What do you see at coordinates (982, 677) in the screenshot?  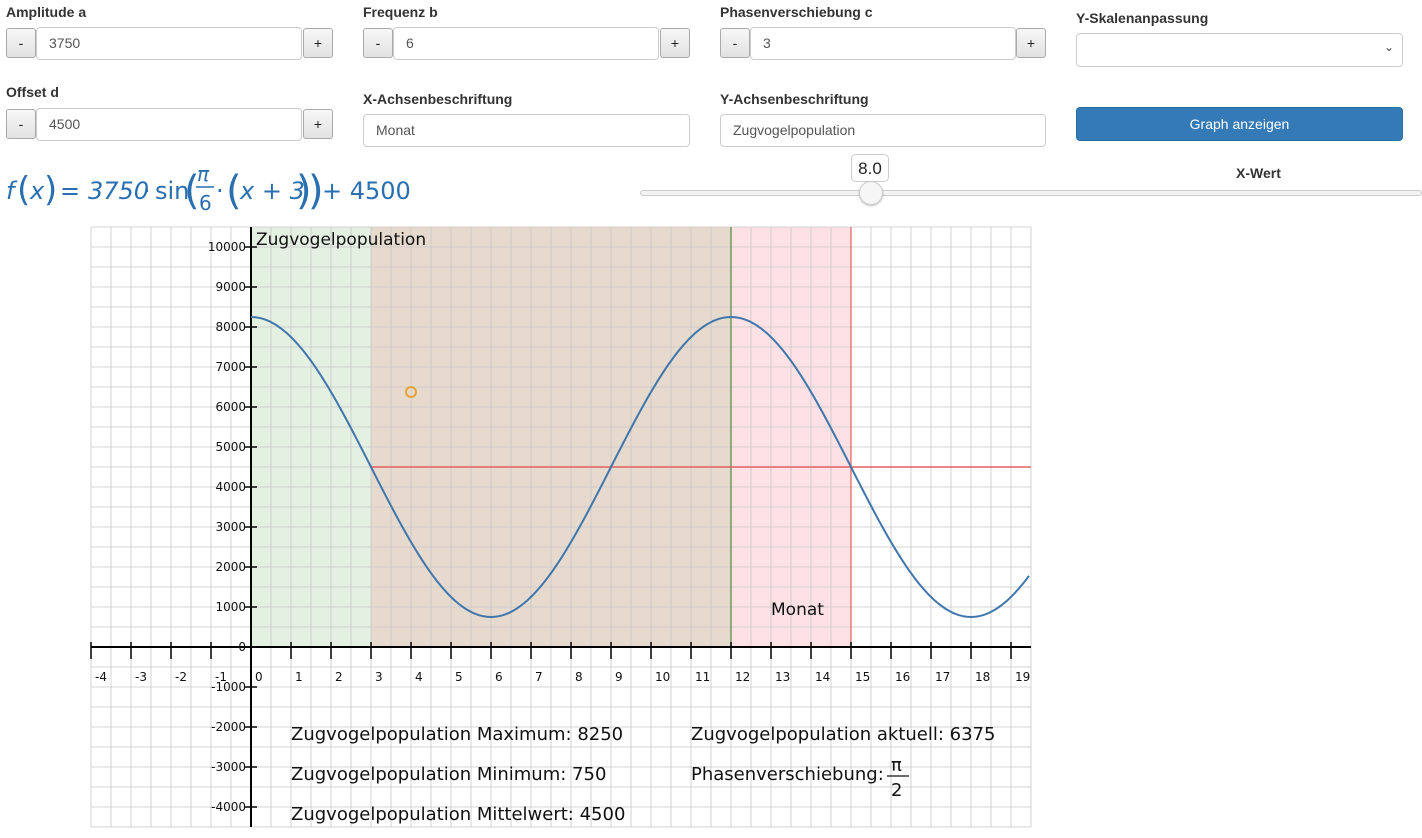 I see `x-tick-label: 18` at bounding box center [982, 677].